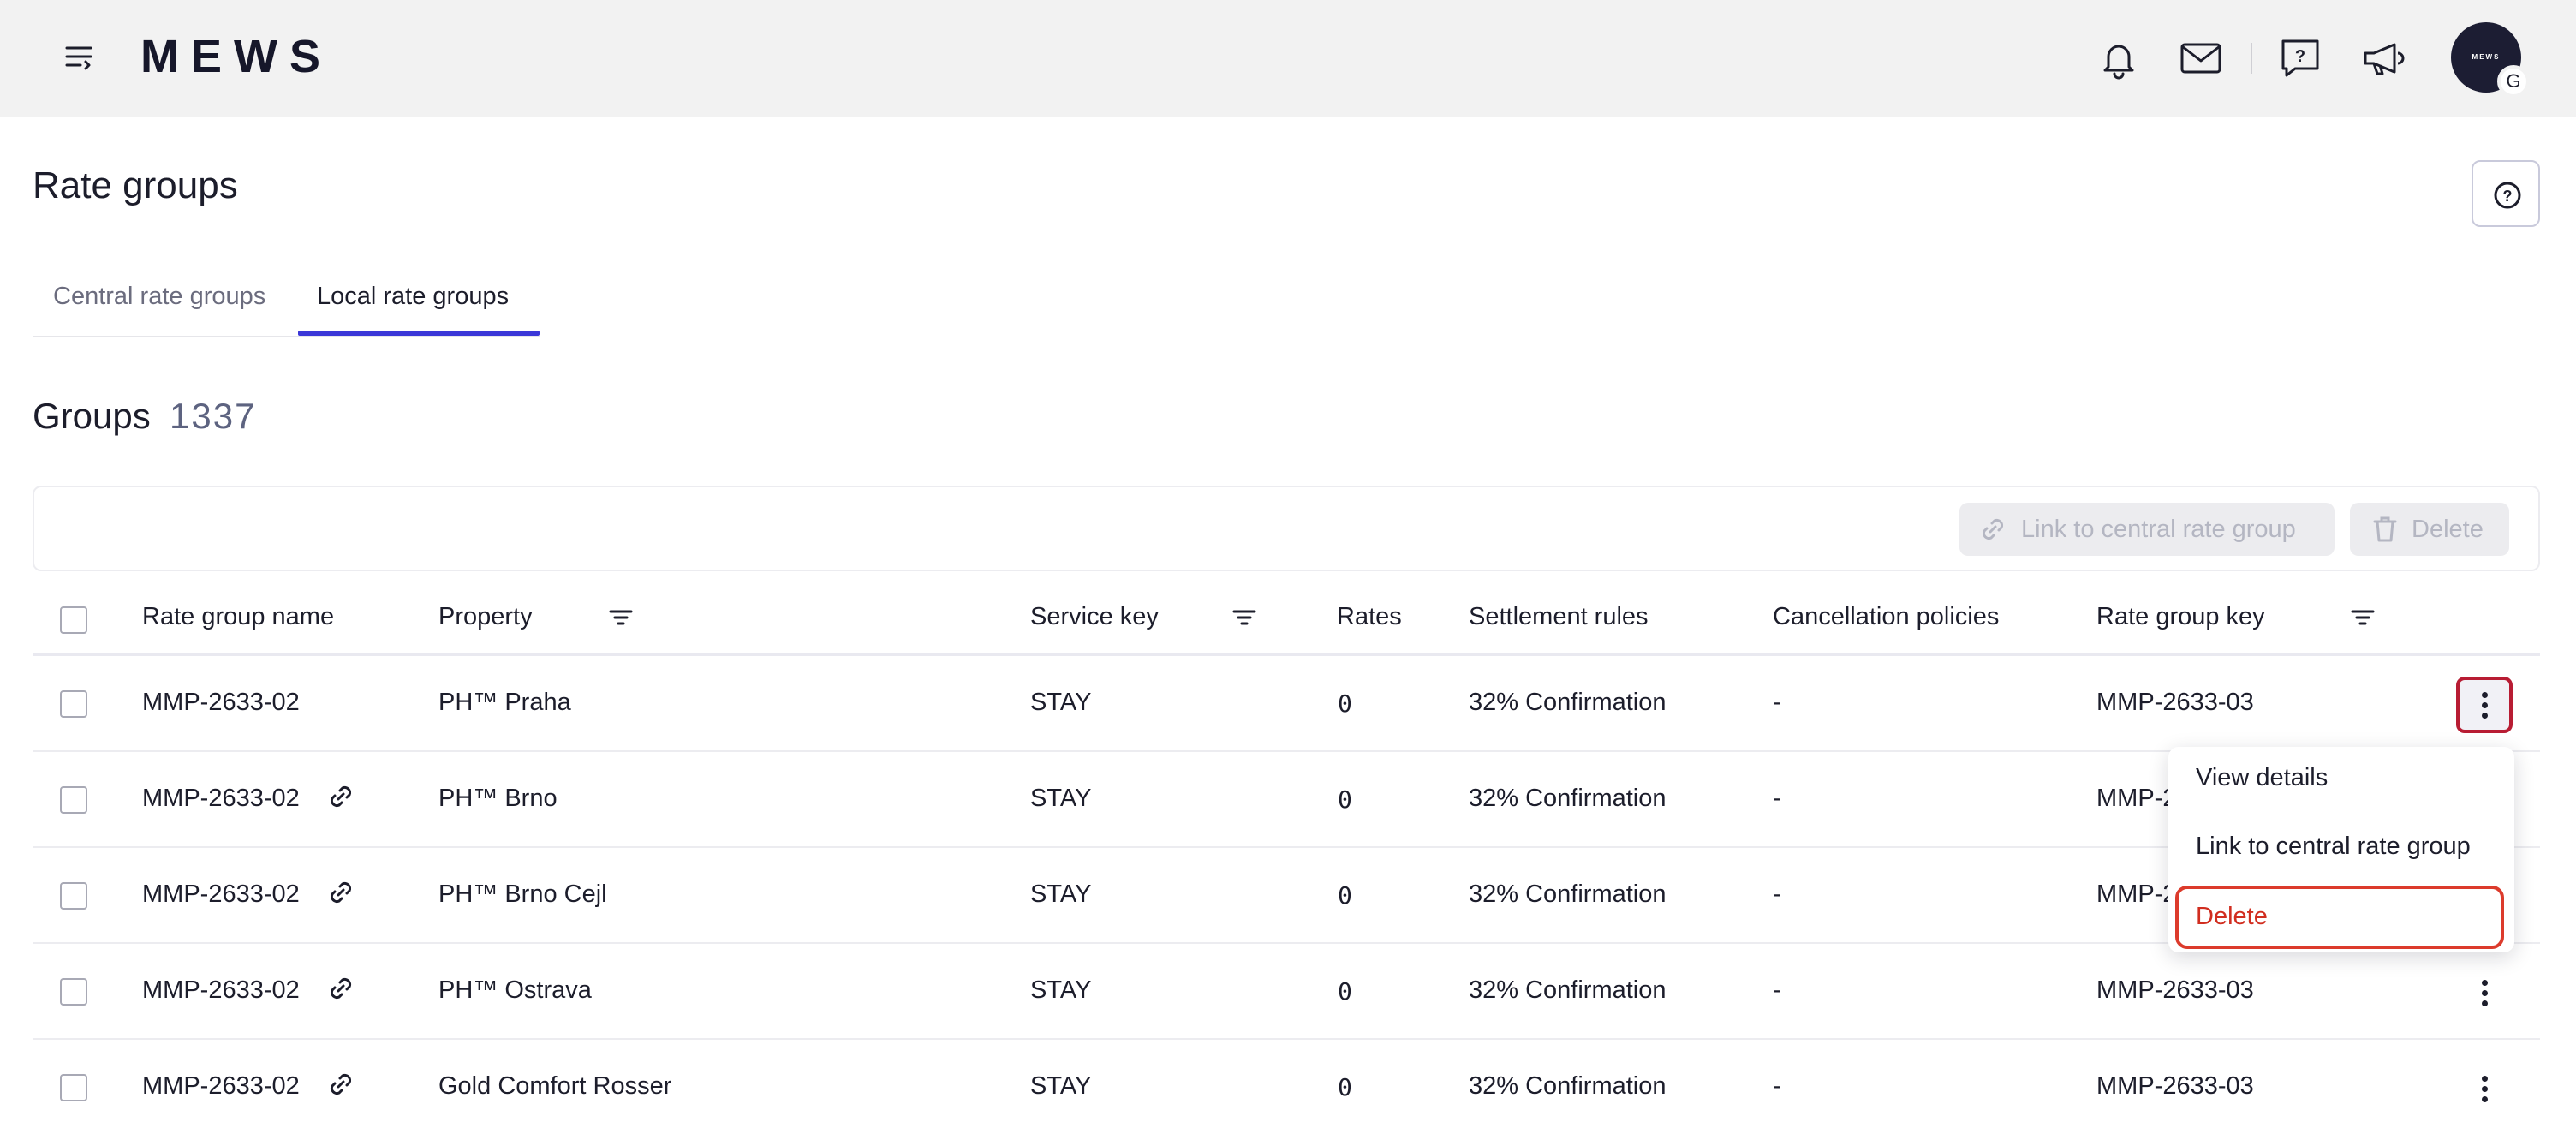 This screenshot has width=2576, height=1134. Describe the element at coordinates (2385, 529) in the screenshot. I see `trash-icon` at that location.